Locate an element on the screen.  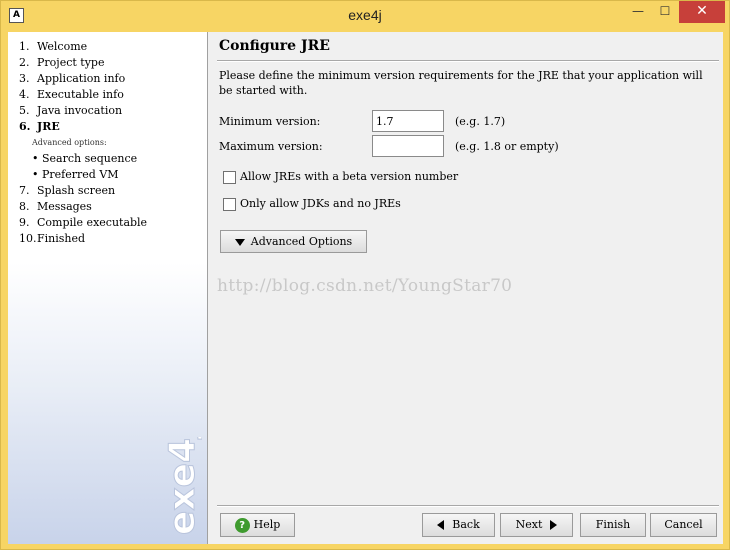
step-label: Executable info is located at coordinates (80, 94).